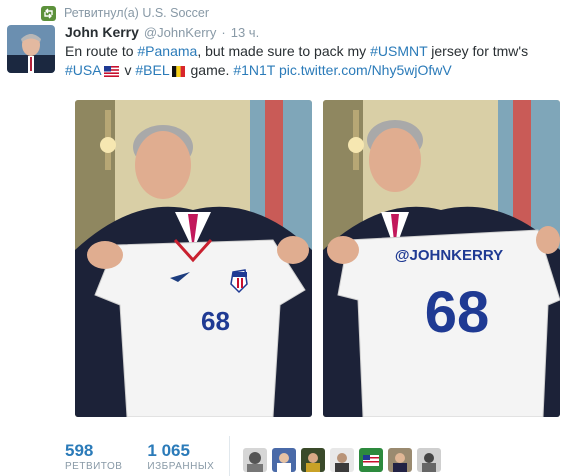  I want to click on pic-link: pic.twitter.com/Nhy5wjOfwV, so click(365, 70).